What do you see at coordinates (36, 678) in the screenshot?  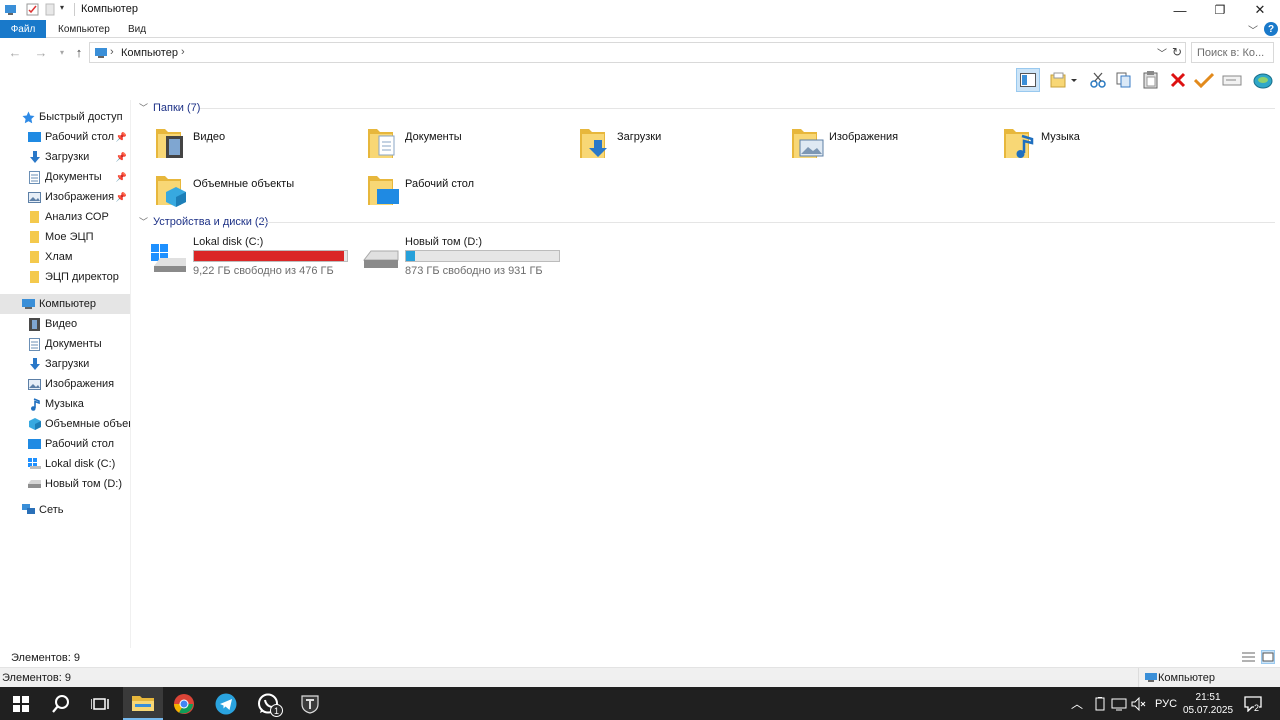 I see `item-count-secondary: Элементов: 9` at bounding box center [36, 678].